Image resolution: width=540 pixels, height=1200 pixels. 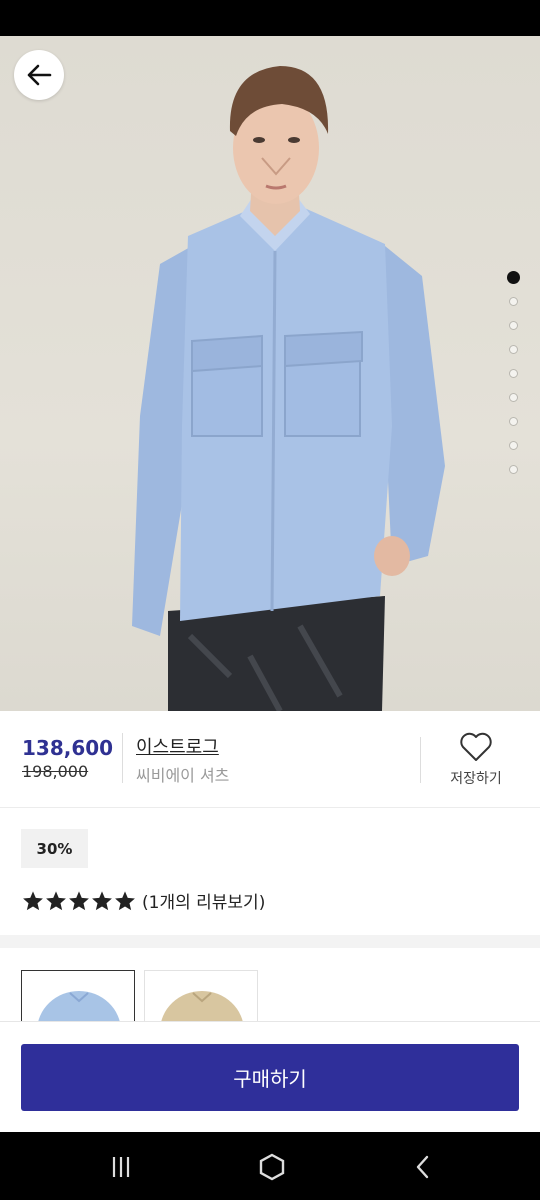 What do you see at coordinates (476, 779) in the screenshot?
I see `save-label: 저장하기` at bounding box center [476, 779].